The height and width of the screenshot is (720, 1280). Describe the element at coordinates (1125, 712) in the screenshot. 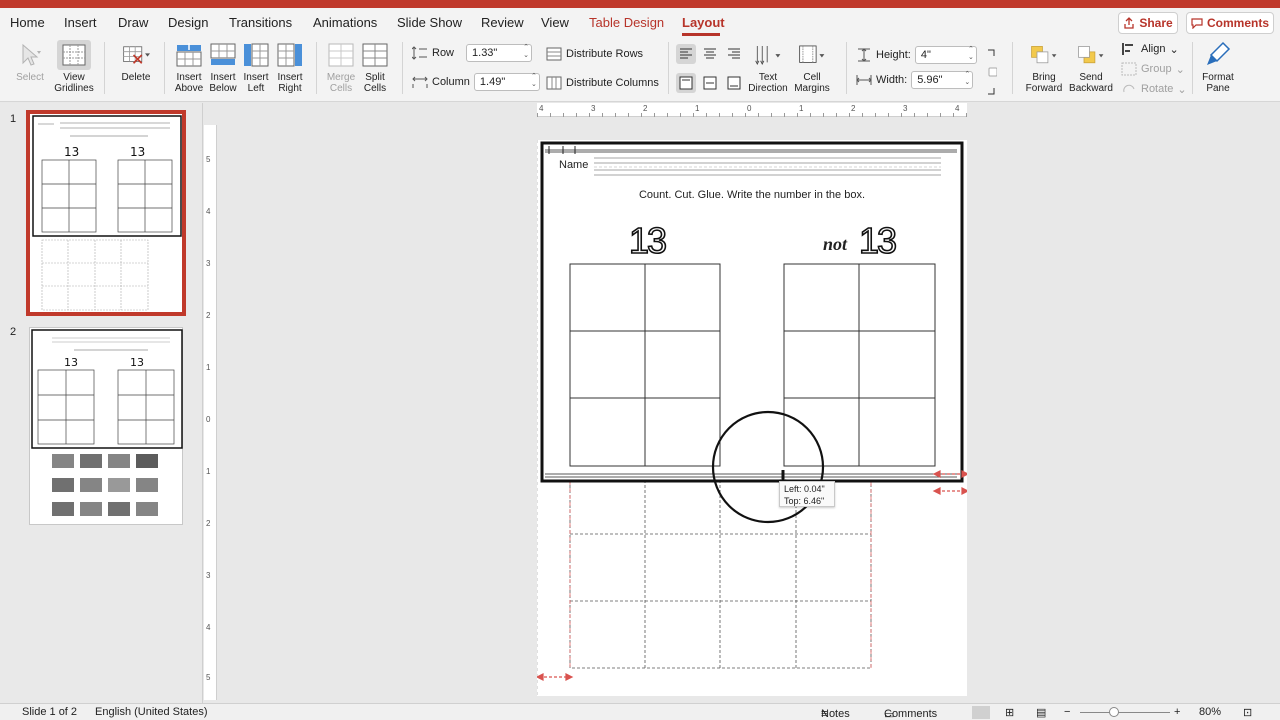

I see `zoom-slider` at that location.